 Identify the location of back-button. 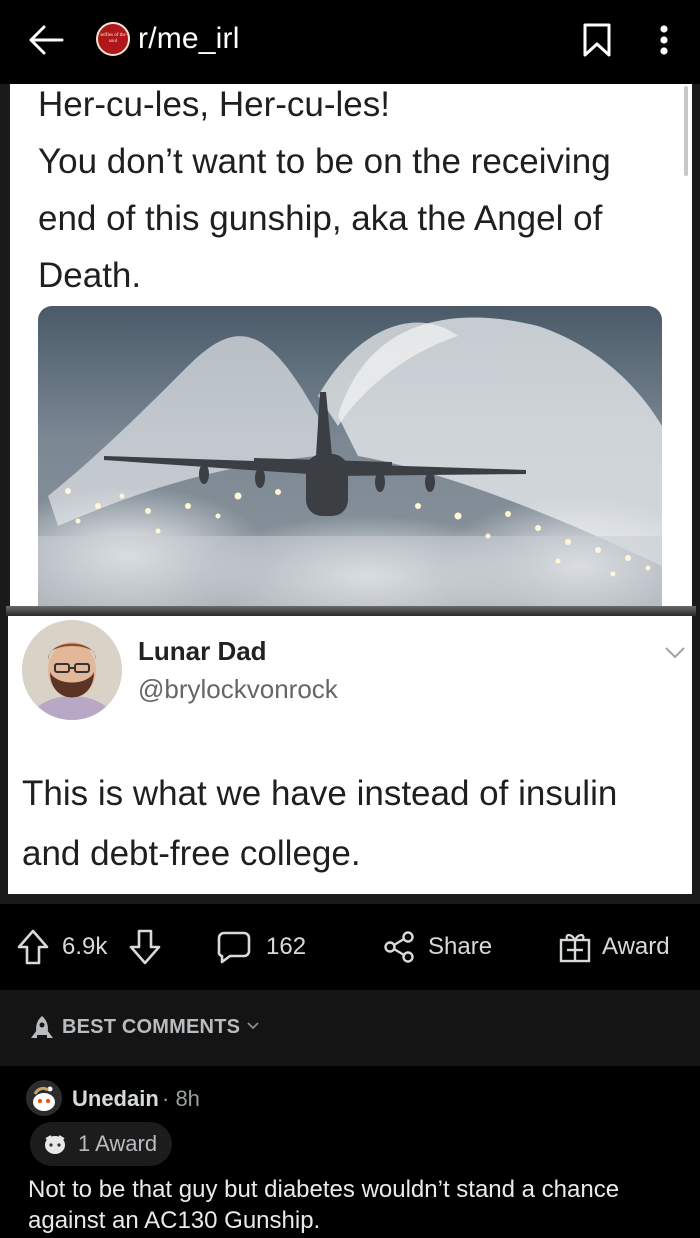
(46, 40).